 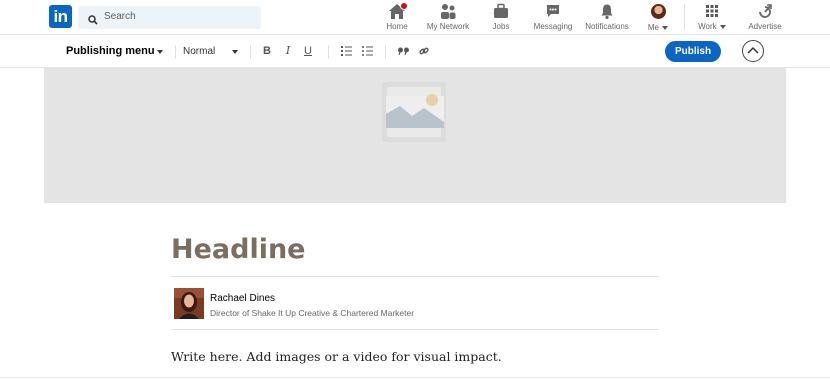 I want to click on briefcase-icon, so click(x=501, y=11).